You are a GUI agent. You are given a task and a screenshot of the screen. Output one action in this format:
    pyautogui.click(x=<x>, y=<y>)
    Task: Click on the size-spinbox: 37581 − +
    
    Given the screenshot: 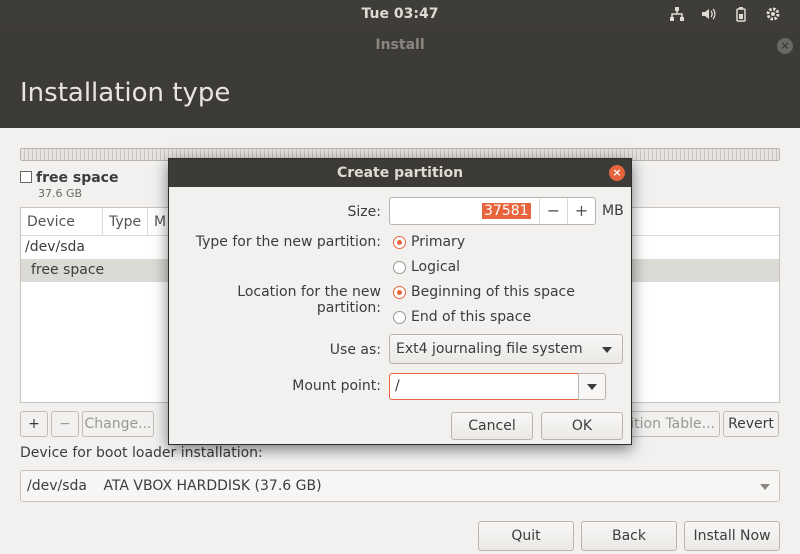 What is the action you would take?
    pyautogui.click(x=492, y=211)
    